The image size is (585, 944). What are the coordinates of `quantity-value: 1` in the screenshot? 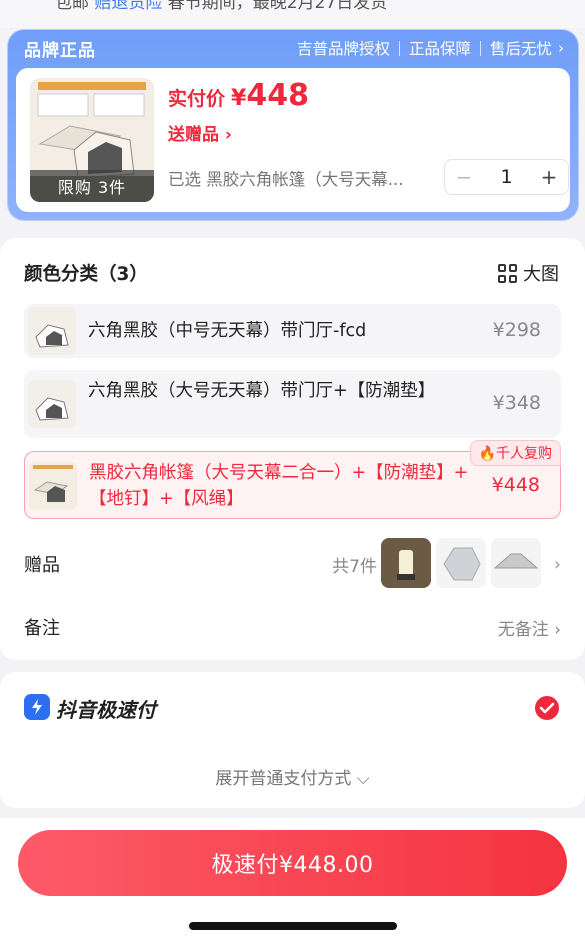 It's located at (506, 177).